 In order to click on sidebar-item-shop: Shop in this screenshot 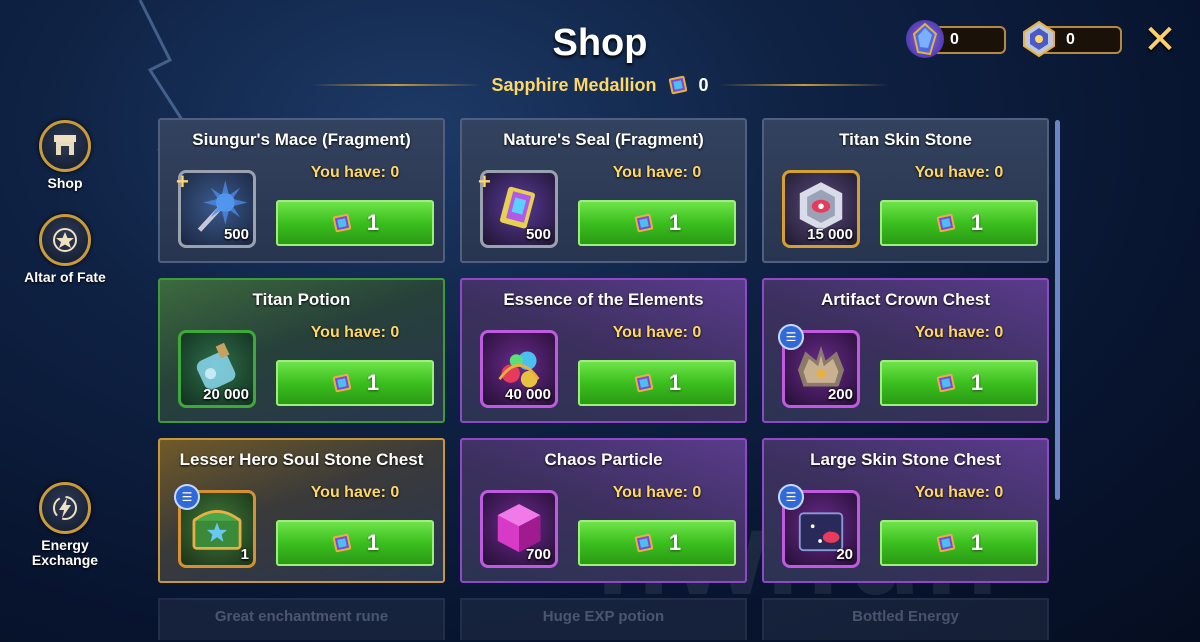, I will do `click(65, 155)`.